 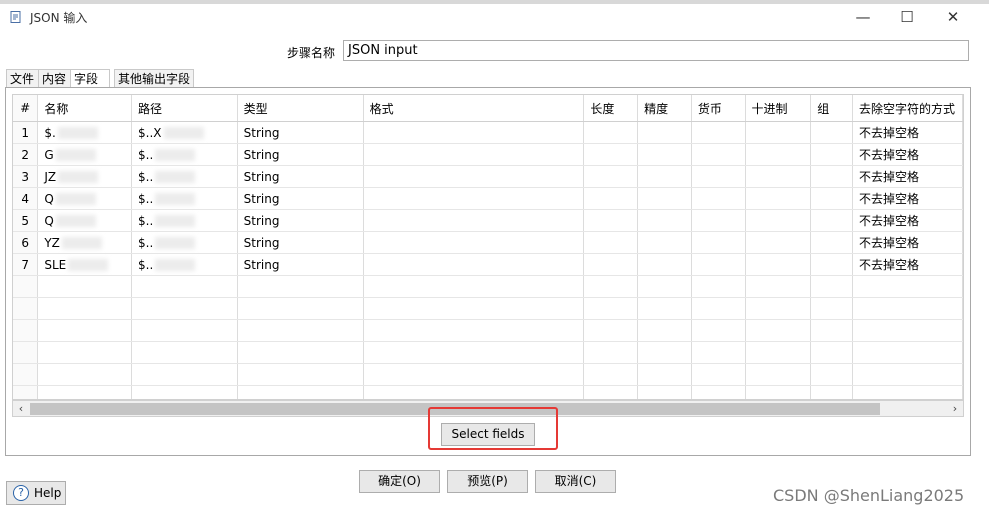 What do you see at coordinates (90, 78) in the screenshot?
I see `tab-fields: 字段` at bounding box center [90, 78].